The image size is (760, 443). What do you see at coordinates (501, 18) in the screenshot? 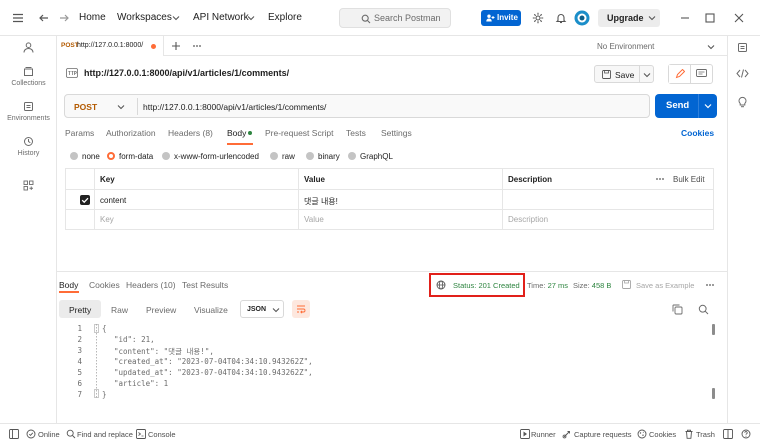
I see `invite-button: Invite` at bounding box center [501, 18].